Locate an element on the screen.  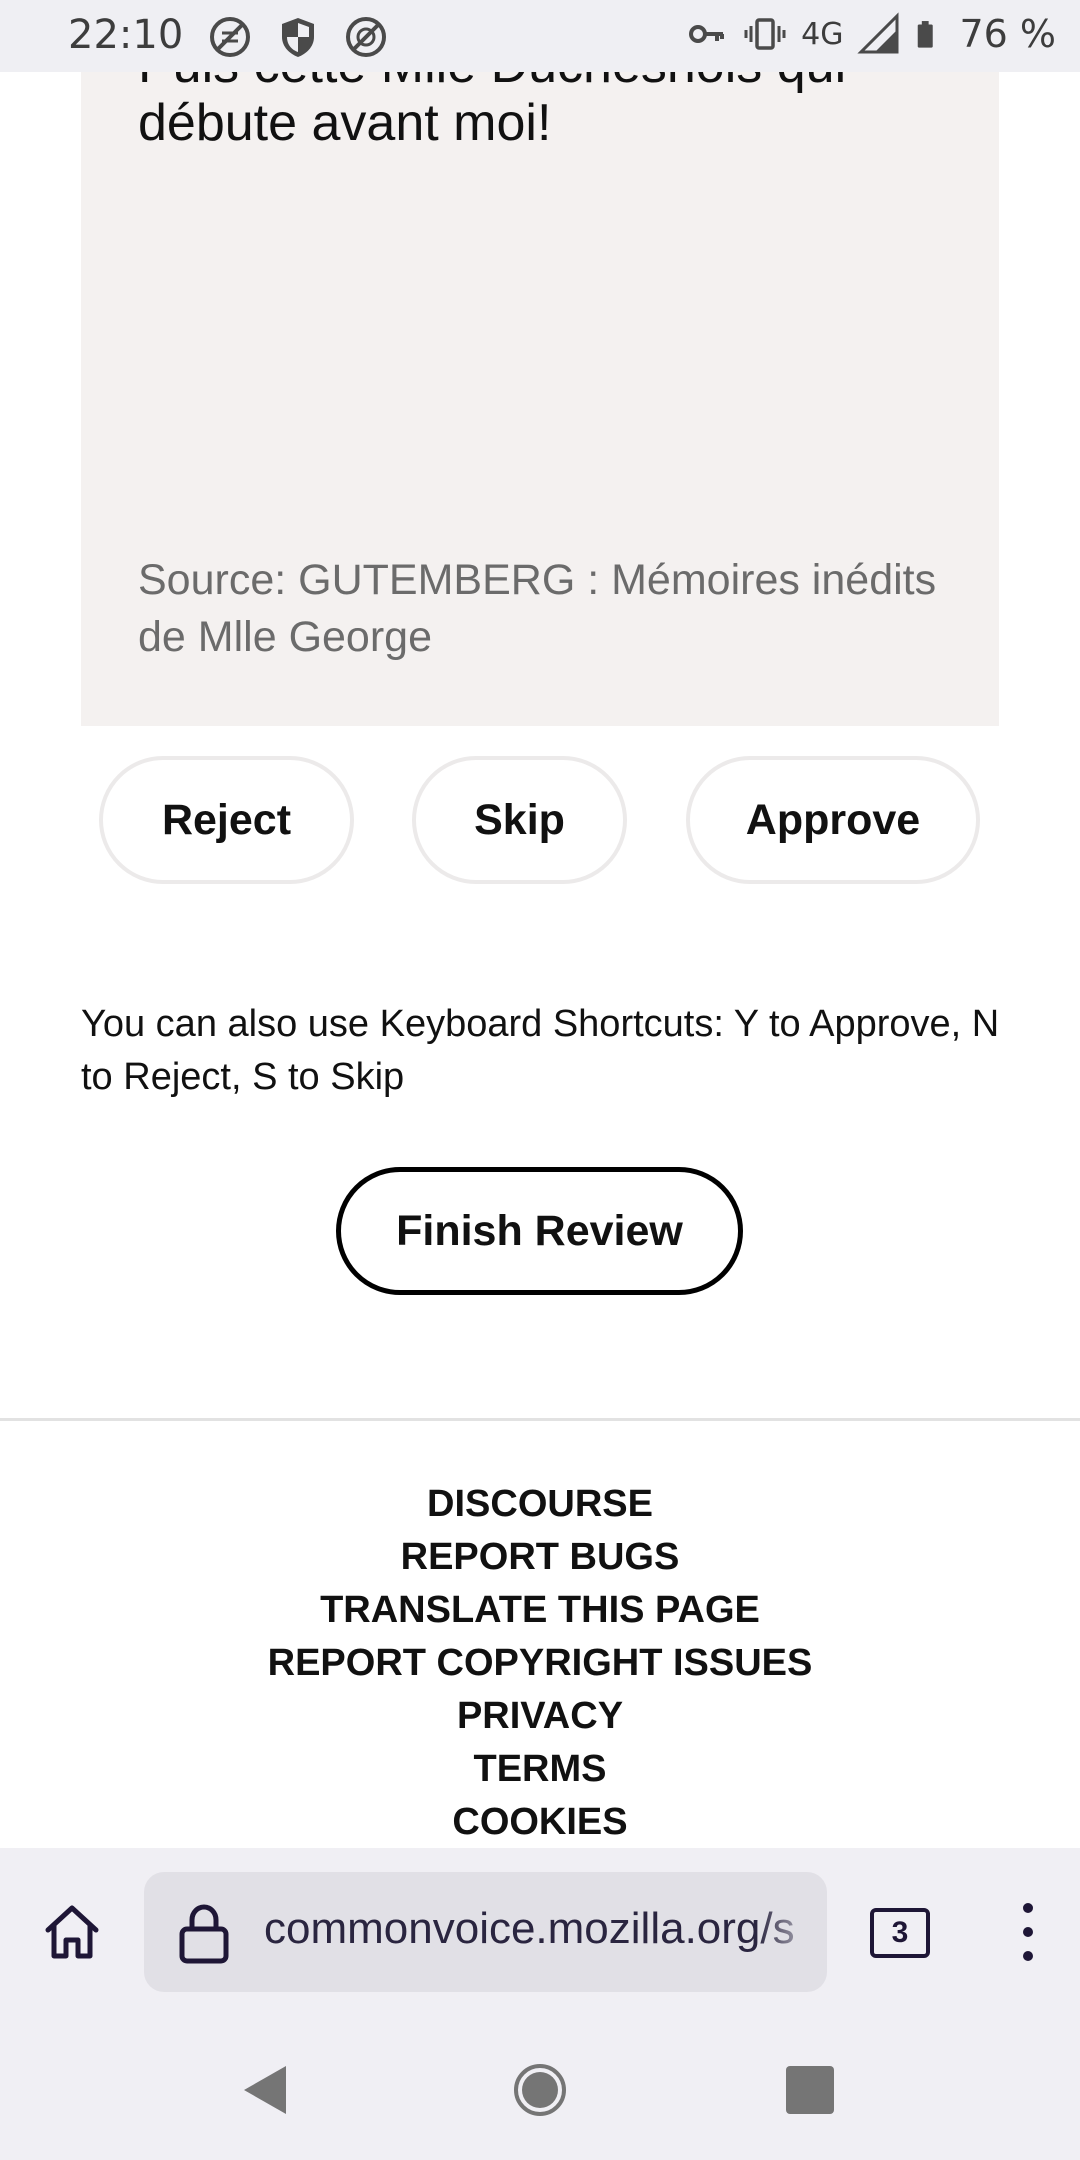
footer-divider is located at coordinates (540, 1419).